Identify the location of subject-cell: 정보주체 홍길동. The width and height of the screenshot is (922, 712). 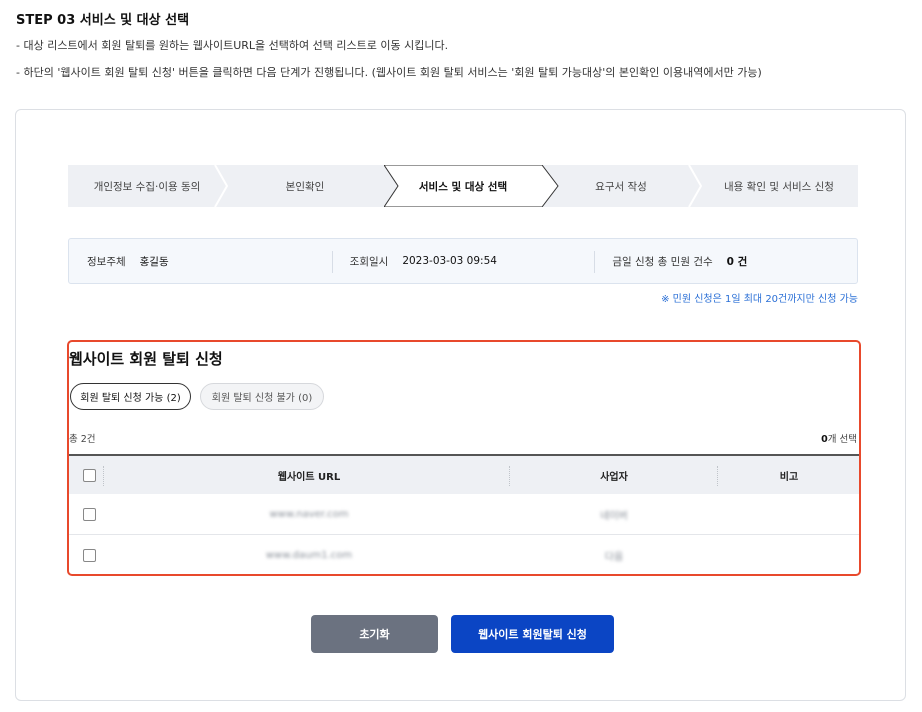
(200, 261).